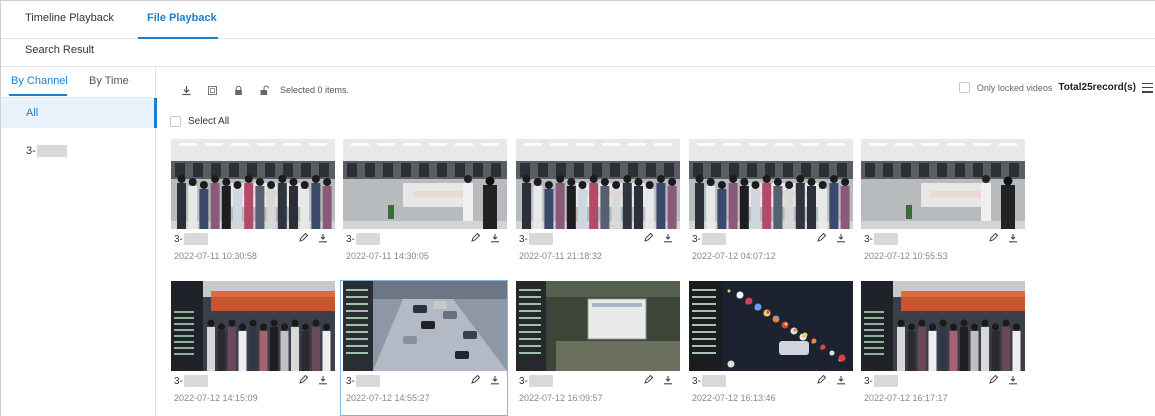 The height and width of the screenshot is (416, 1155). What do you see at coordinates (387, 256) in the screenshot?
I see `record-time: 2022-07-11 14:30:05` at bounding box center [387, 256].